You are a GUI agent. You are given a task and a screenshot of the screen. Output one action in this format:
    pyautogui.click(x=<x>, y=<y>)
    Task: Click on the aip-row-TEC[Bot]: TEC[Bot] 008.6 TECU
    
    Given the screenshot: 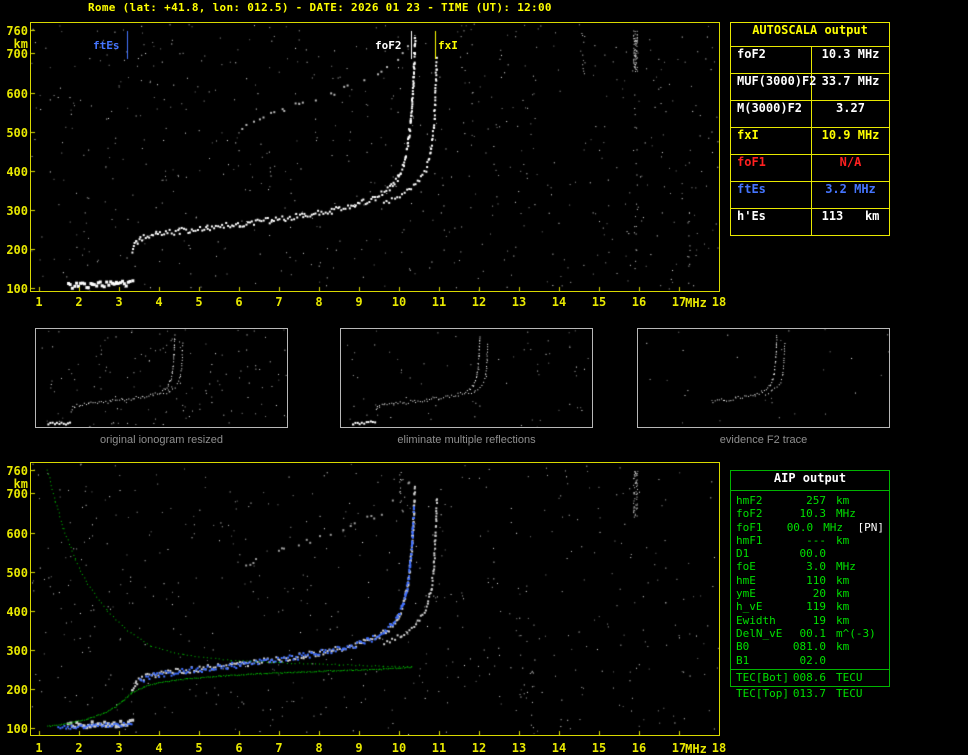 What is the action you would take?
    pyautogui.click(x=810, y=677)
    